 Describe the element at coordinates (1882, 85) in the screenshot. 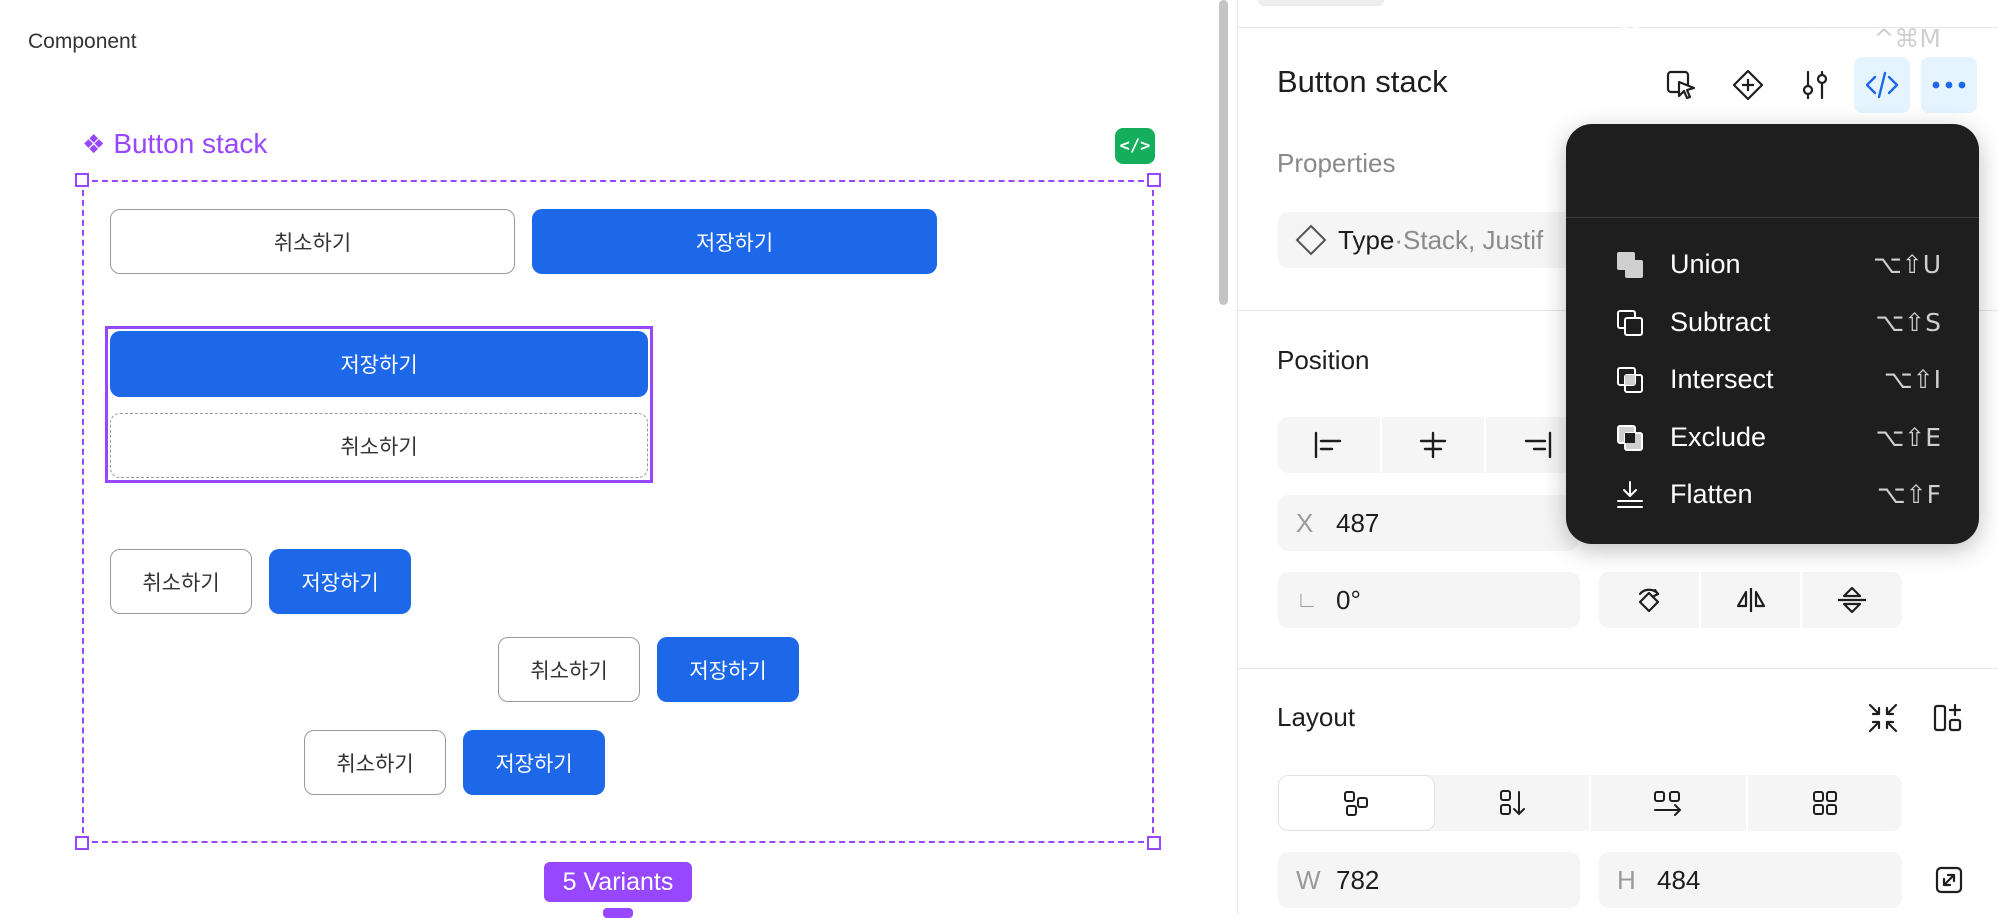

I see `code-icon` at that location.